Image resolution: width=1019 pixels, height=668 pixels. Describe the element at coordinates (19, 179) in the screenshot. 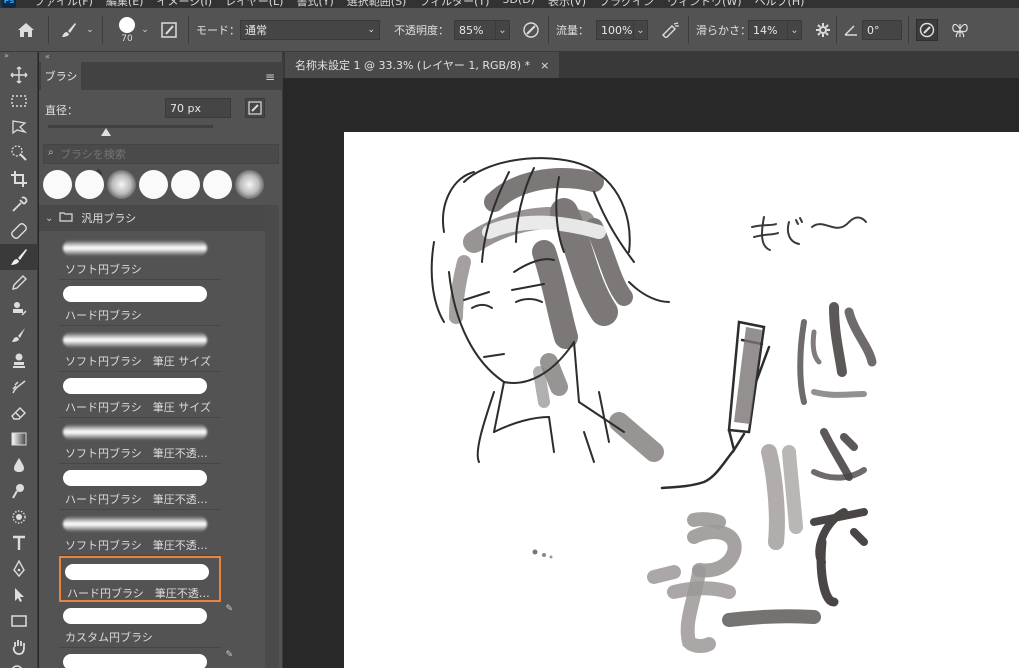

I see `crop-tool-icon` at that location.